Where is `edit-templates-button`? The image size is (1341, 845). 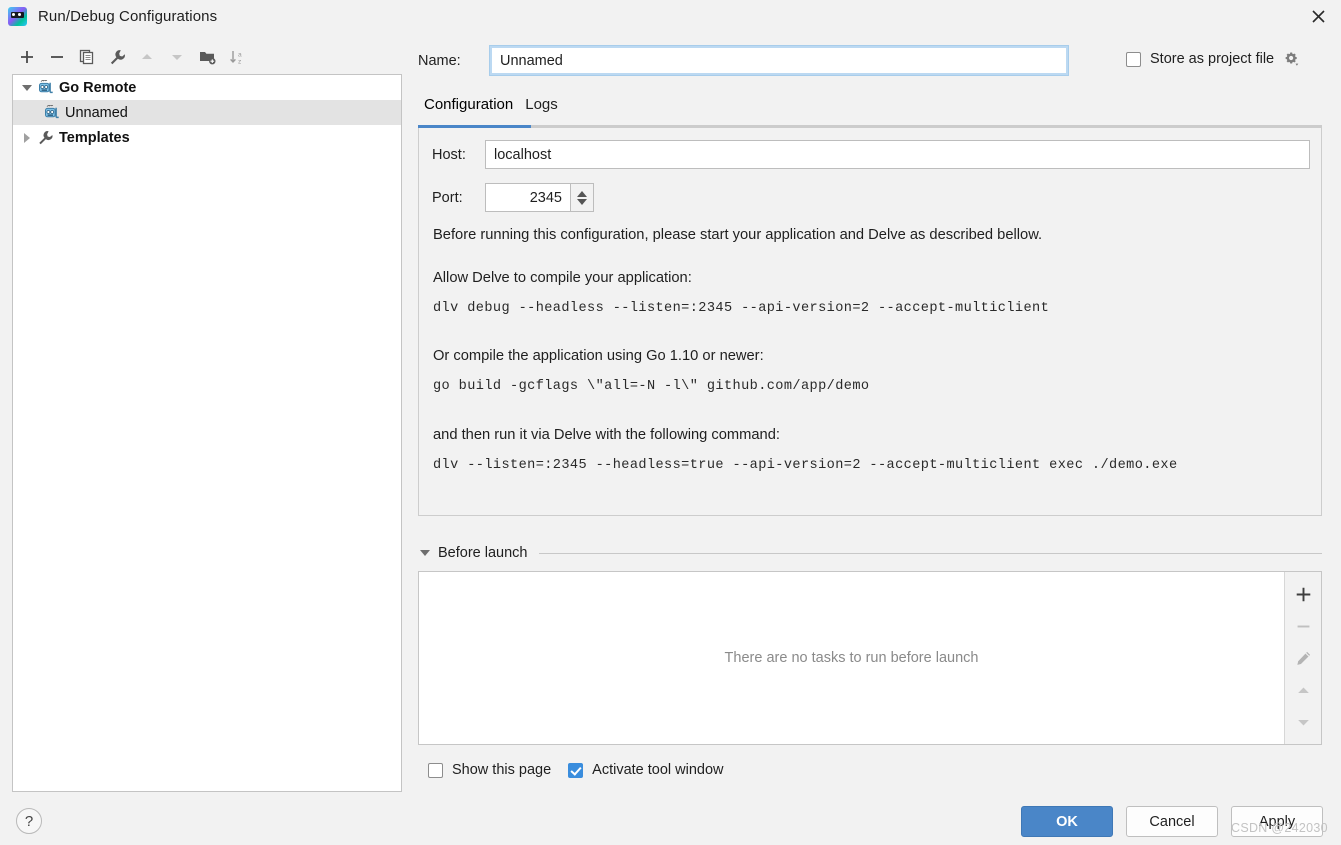
edit-templates-button is located at coordinates (117, 57).